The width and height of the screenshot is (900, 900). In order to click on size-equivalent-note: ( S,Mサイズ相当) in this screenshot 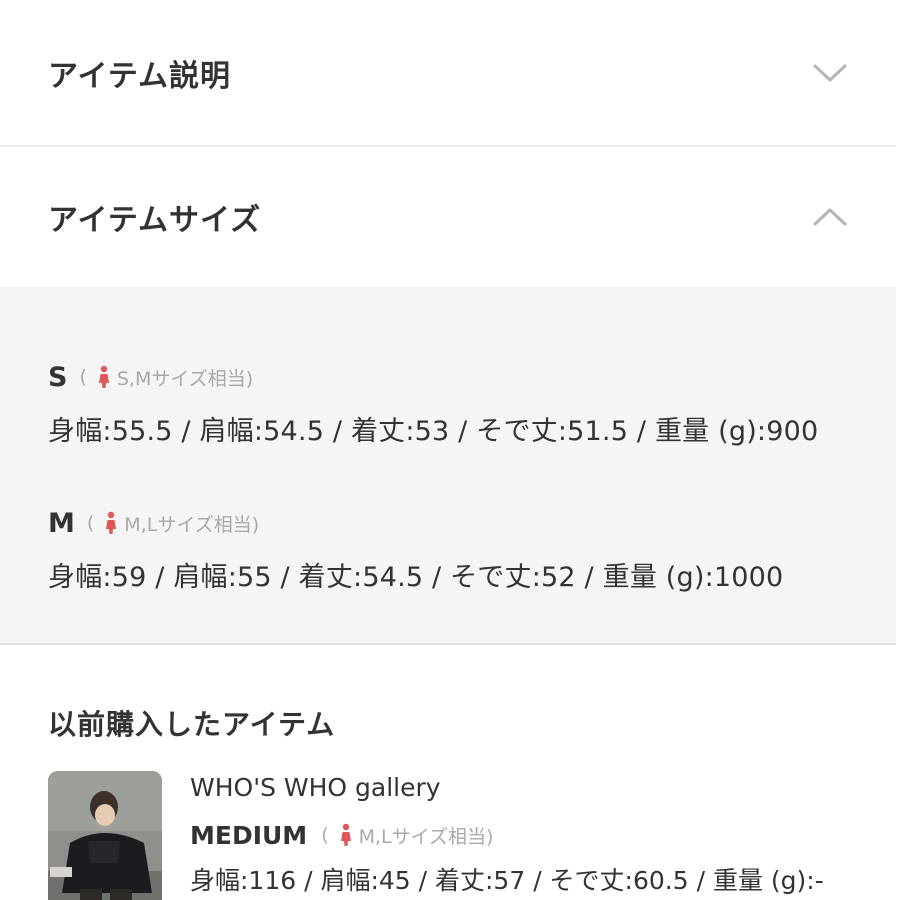, I will do `click(166, 377)`.